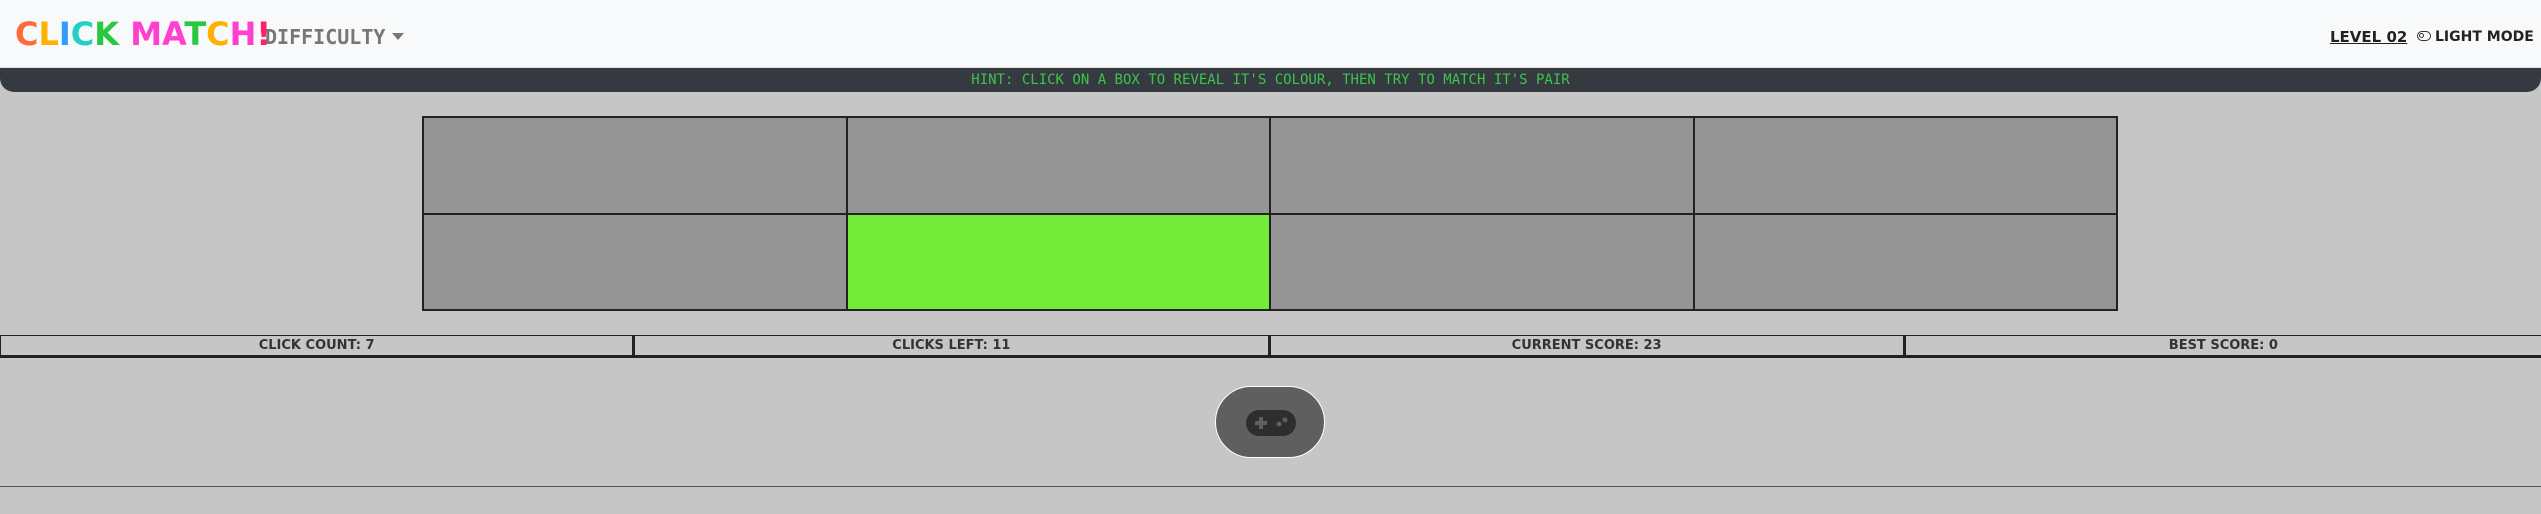  I want to click on best-score: BEST SCORE: 0, so click(2223, 346).